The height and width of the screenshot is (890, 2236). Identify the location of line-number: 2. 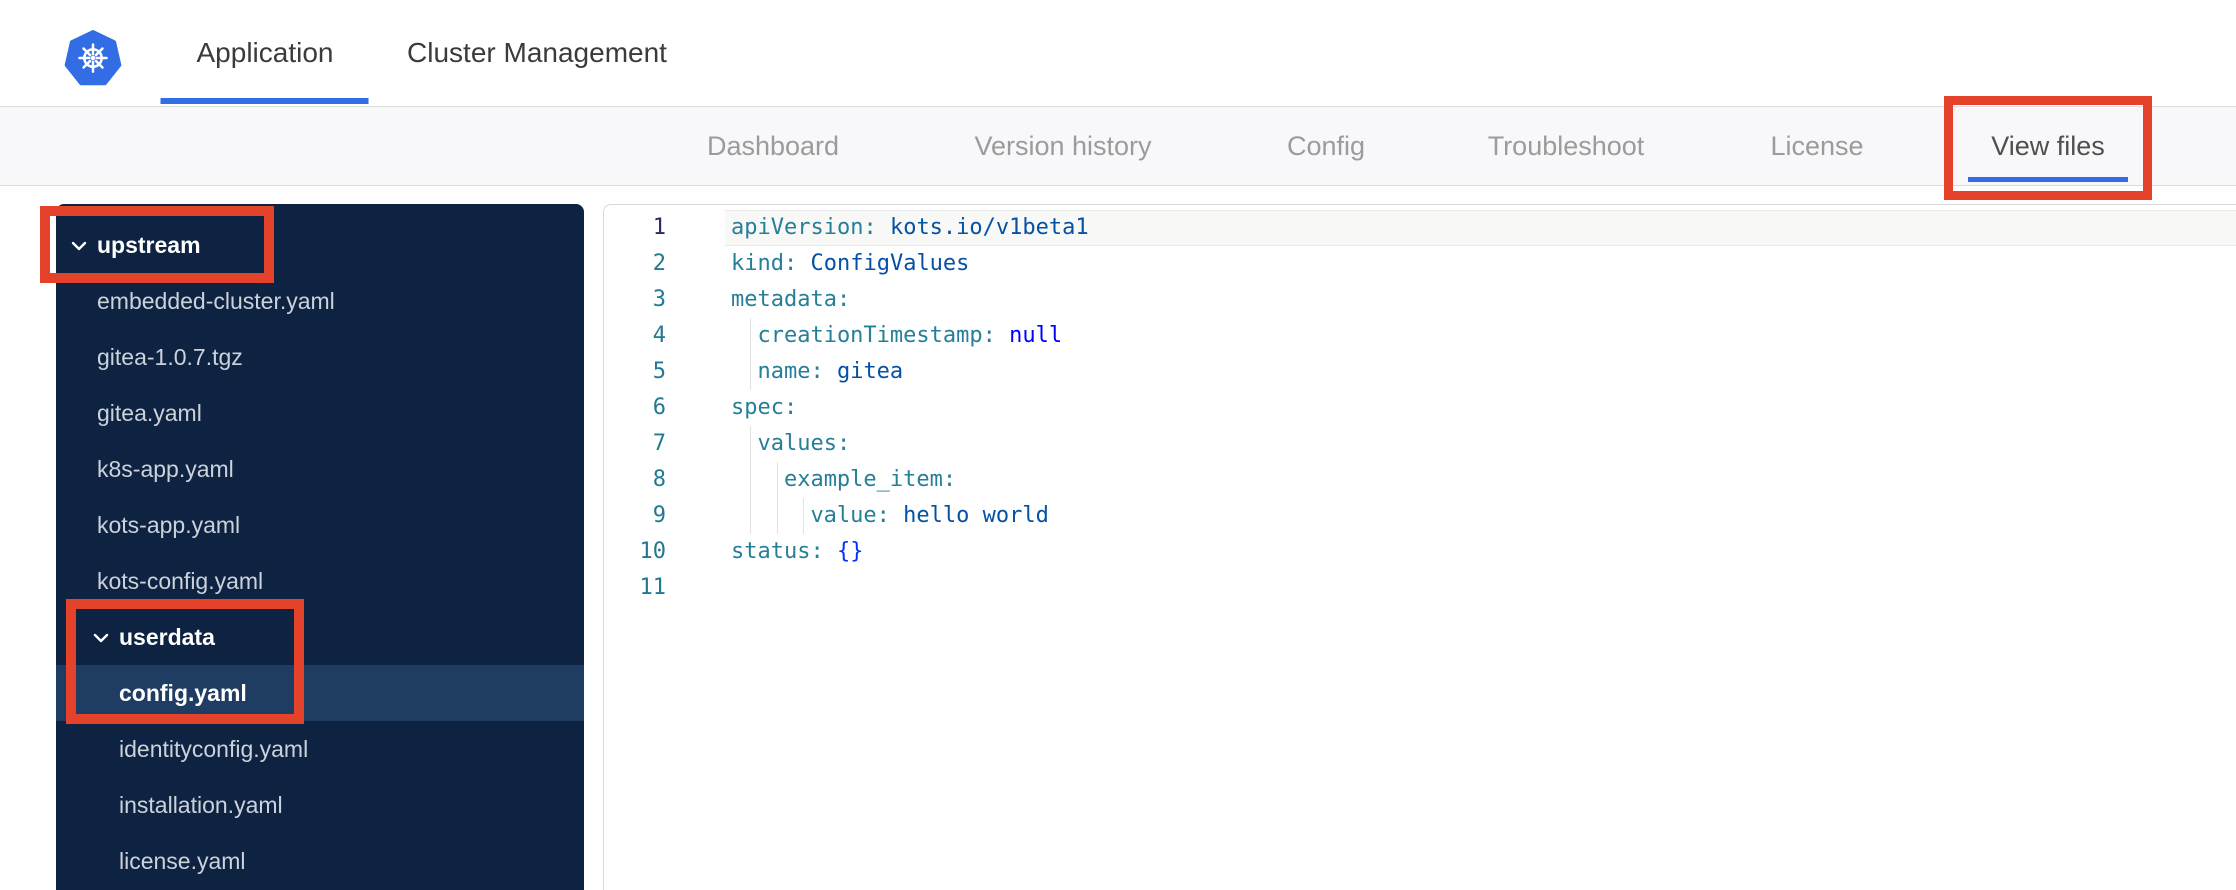
(659, 263).